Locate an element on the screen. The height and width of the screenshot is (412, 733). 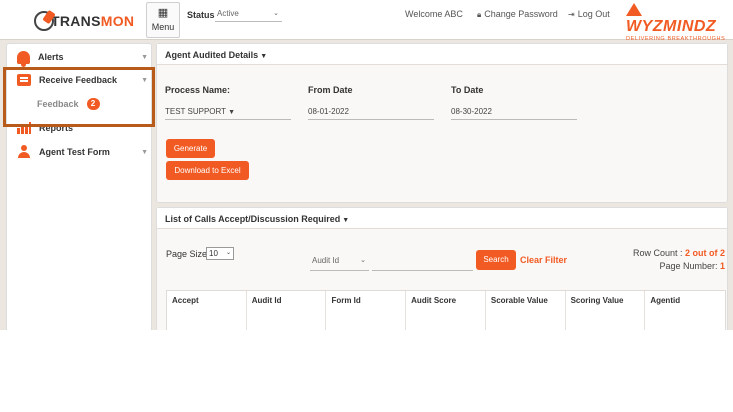
card-title: Agent Audited Details is located at coordinates (212, 55).